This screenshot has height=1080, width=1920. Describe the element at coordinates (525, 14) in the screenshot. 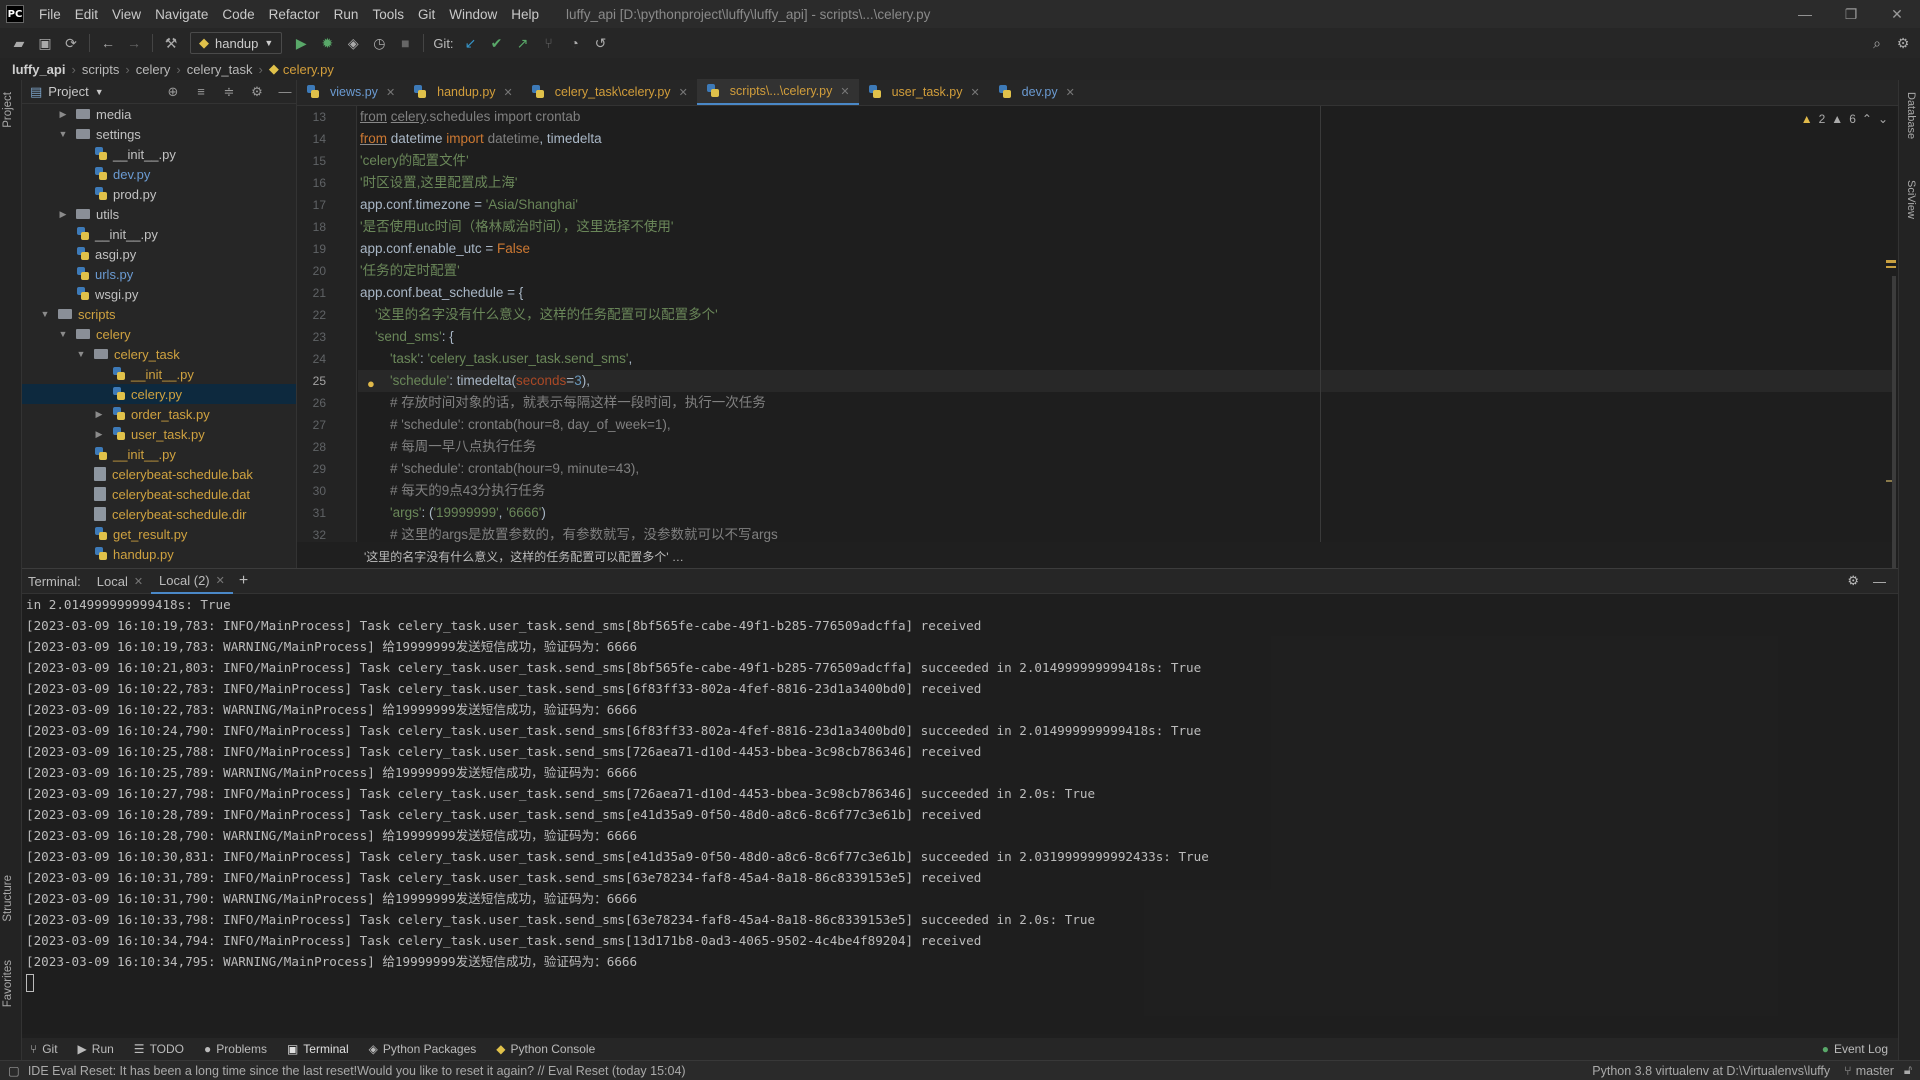

I see `menu-help: Help` at that location.